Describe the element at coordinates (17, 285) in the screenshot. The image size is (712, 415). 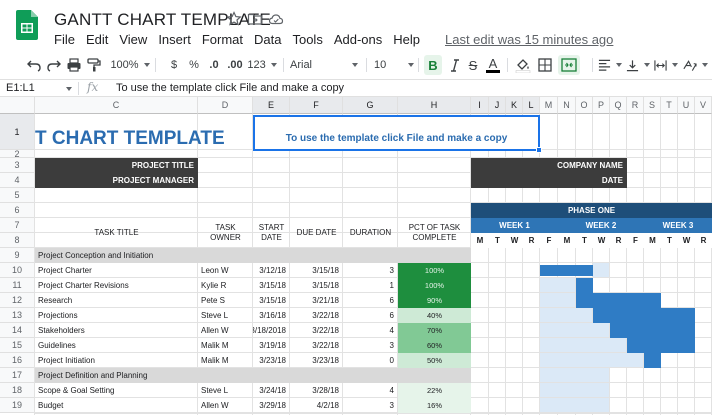
I see `row-header-11: 11` at that location.